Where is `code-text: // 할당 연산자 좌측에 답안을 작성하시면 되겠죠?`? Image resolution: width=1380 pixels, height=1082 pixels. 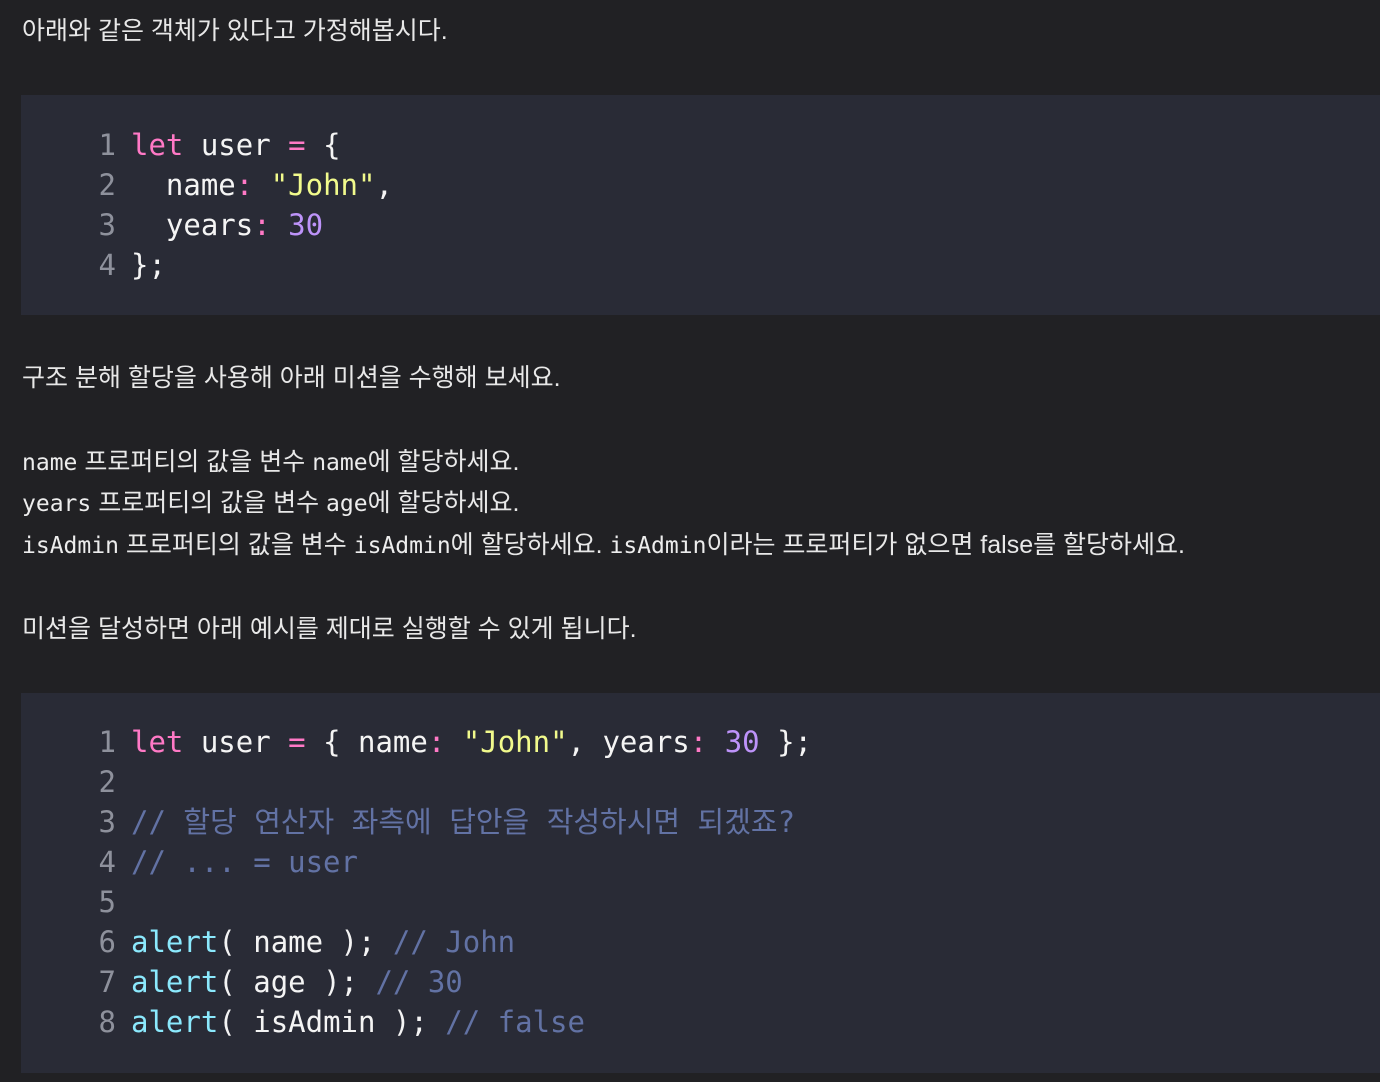 code-text: // 할당 연산자 좌측에 답안을 작성하시면 되겠죠? is located at coordinates (463, 822).